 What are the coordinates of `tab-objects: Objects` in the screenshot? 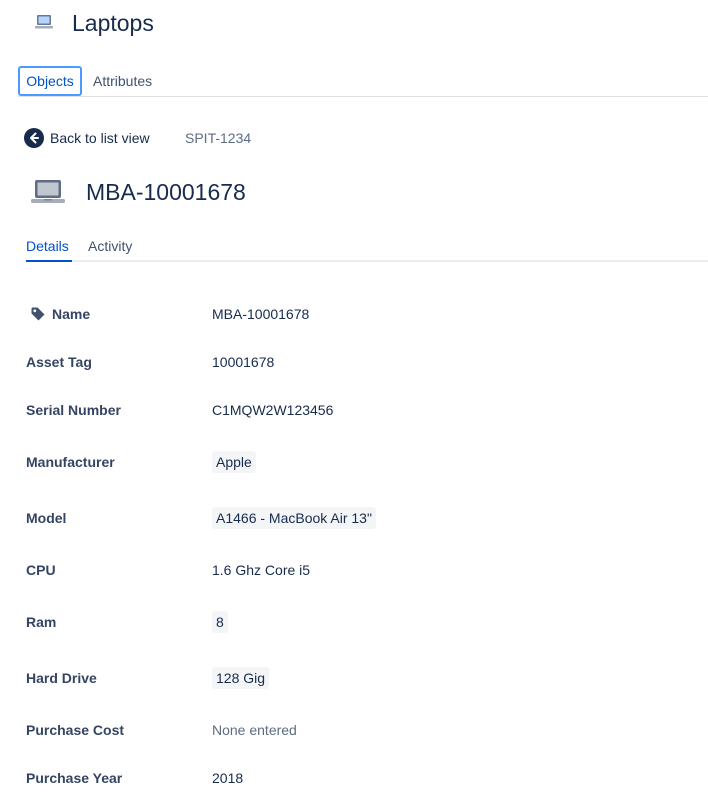 It's located at (50, 81).